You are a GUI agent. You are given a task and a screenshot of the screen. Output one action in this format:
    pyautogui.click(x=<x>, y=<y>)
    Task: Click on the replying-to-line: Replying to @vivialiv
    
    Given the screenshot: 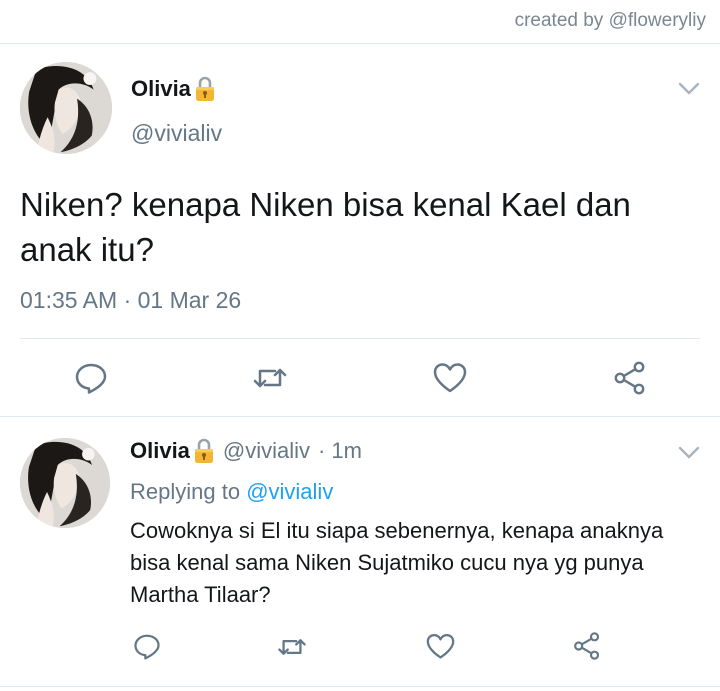 What is the action you would take?
    pyautogui.click(x=231, y=492)
    